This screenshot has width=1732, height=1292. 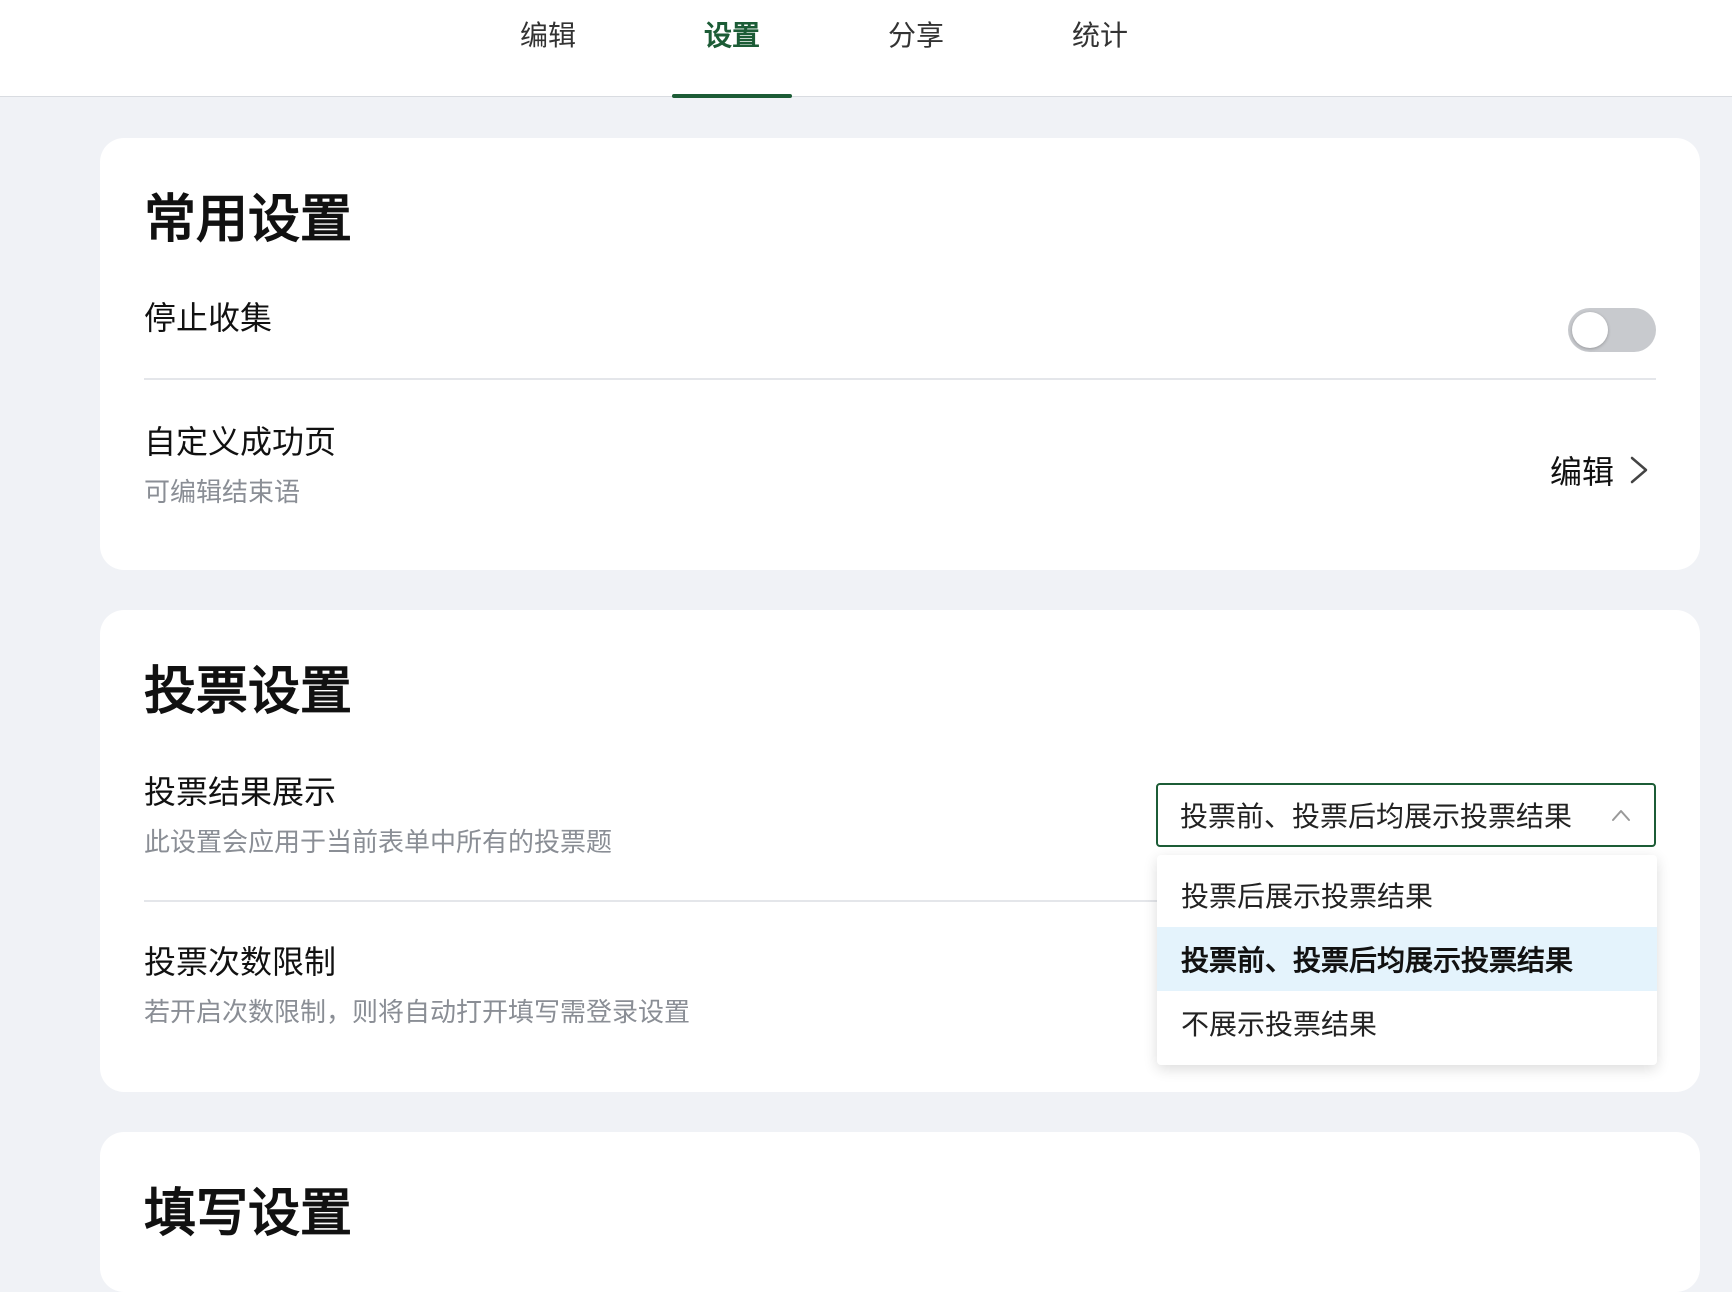 I want to click on stop-collect-label: 停止收集, so click(x=208, y=318).